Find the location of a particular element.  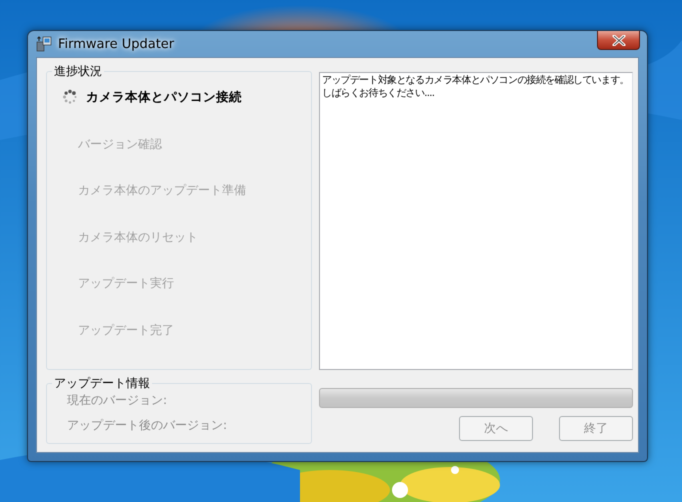

group-title: アップデート情報 is located at coordinates (102, 383).